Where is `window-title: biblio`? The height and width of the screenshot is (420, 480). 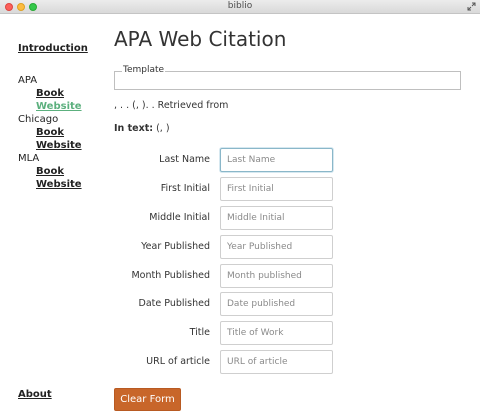
window-title: biblio is located at coordinates (240, 6).